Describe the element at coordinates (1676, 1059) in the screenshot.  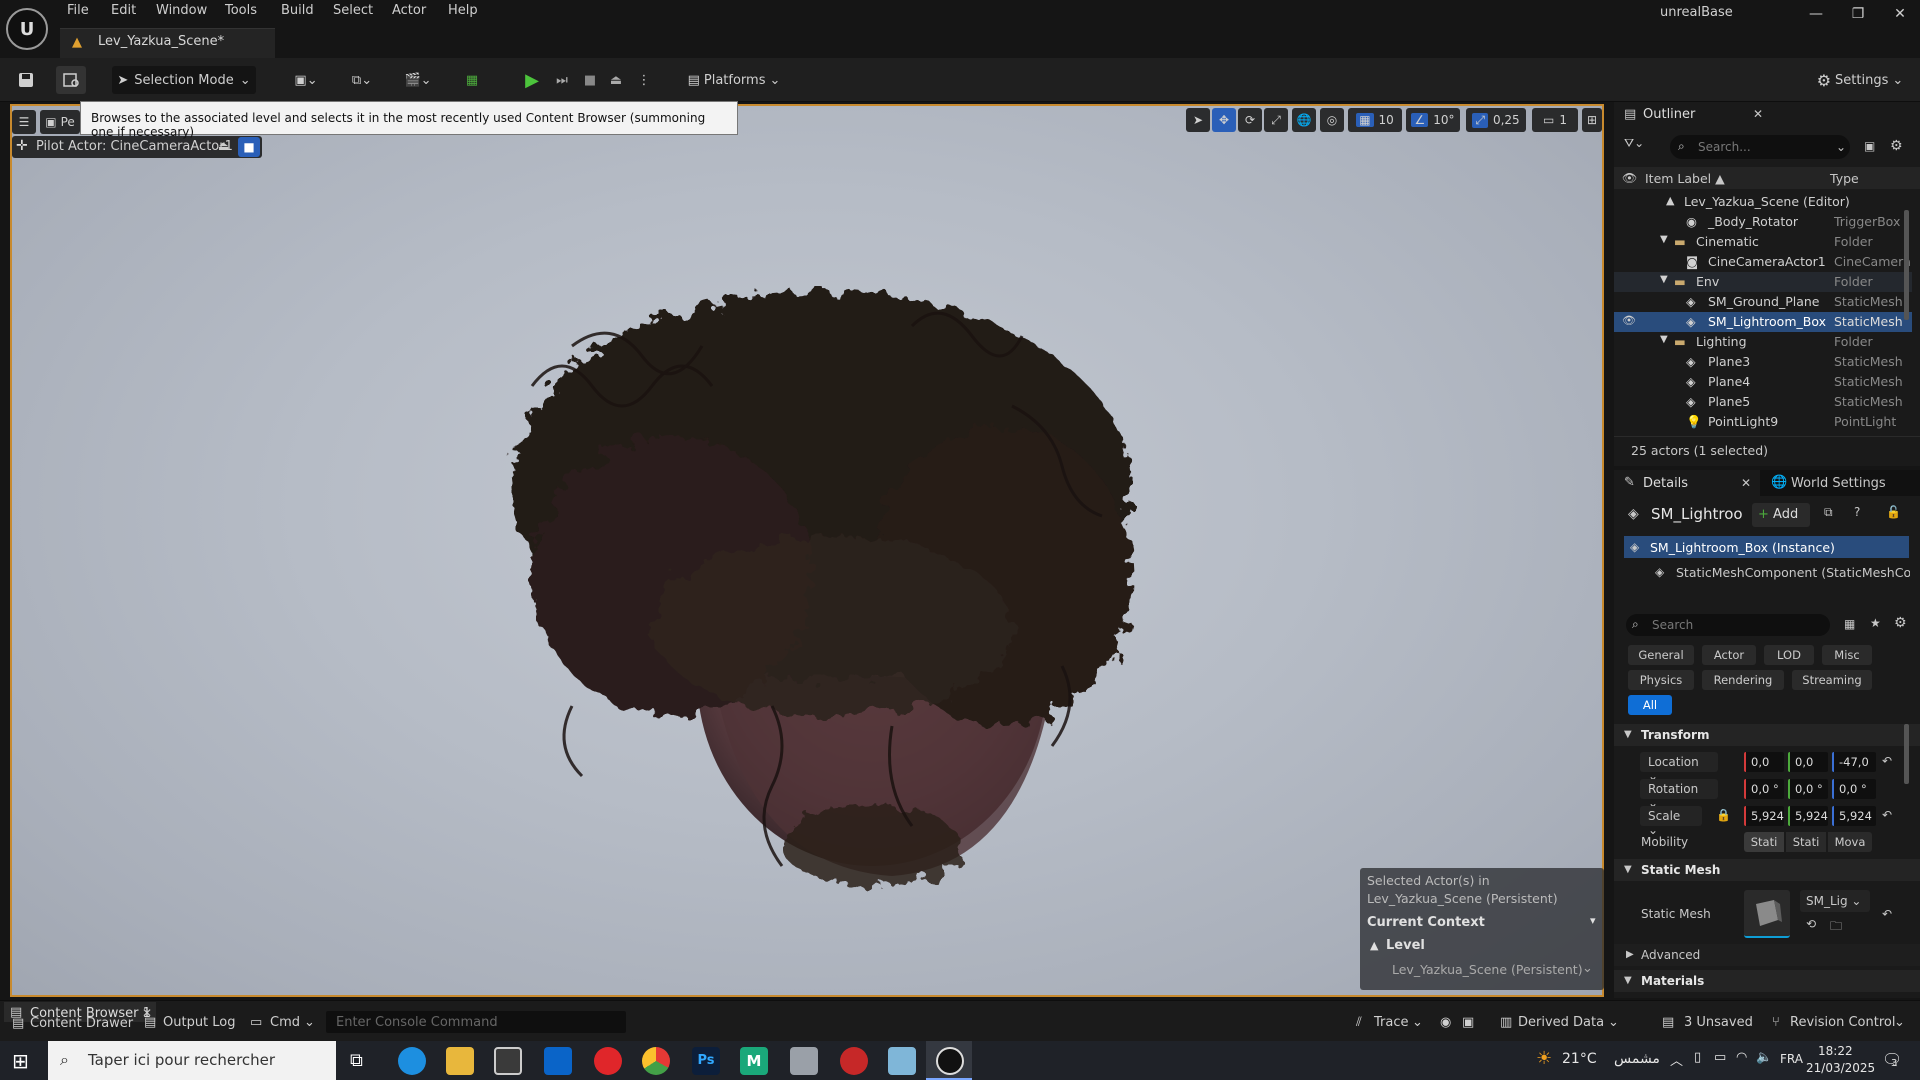
I see `chevron-up-icon: ︿` at that location.